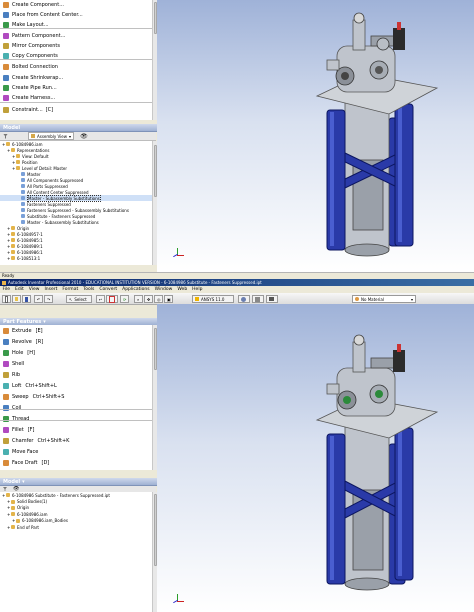 This screenshot has height=612, width=474. What do you see at coordinates (51, 289) in the screenshot?
I see `menu-insert: Insert` at bounding box center [51, 289].